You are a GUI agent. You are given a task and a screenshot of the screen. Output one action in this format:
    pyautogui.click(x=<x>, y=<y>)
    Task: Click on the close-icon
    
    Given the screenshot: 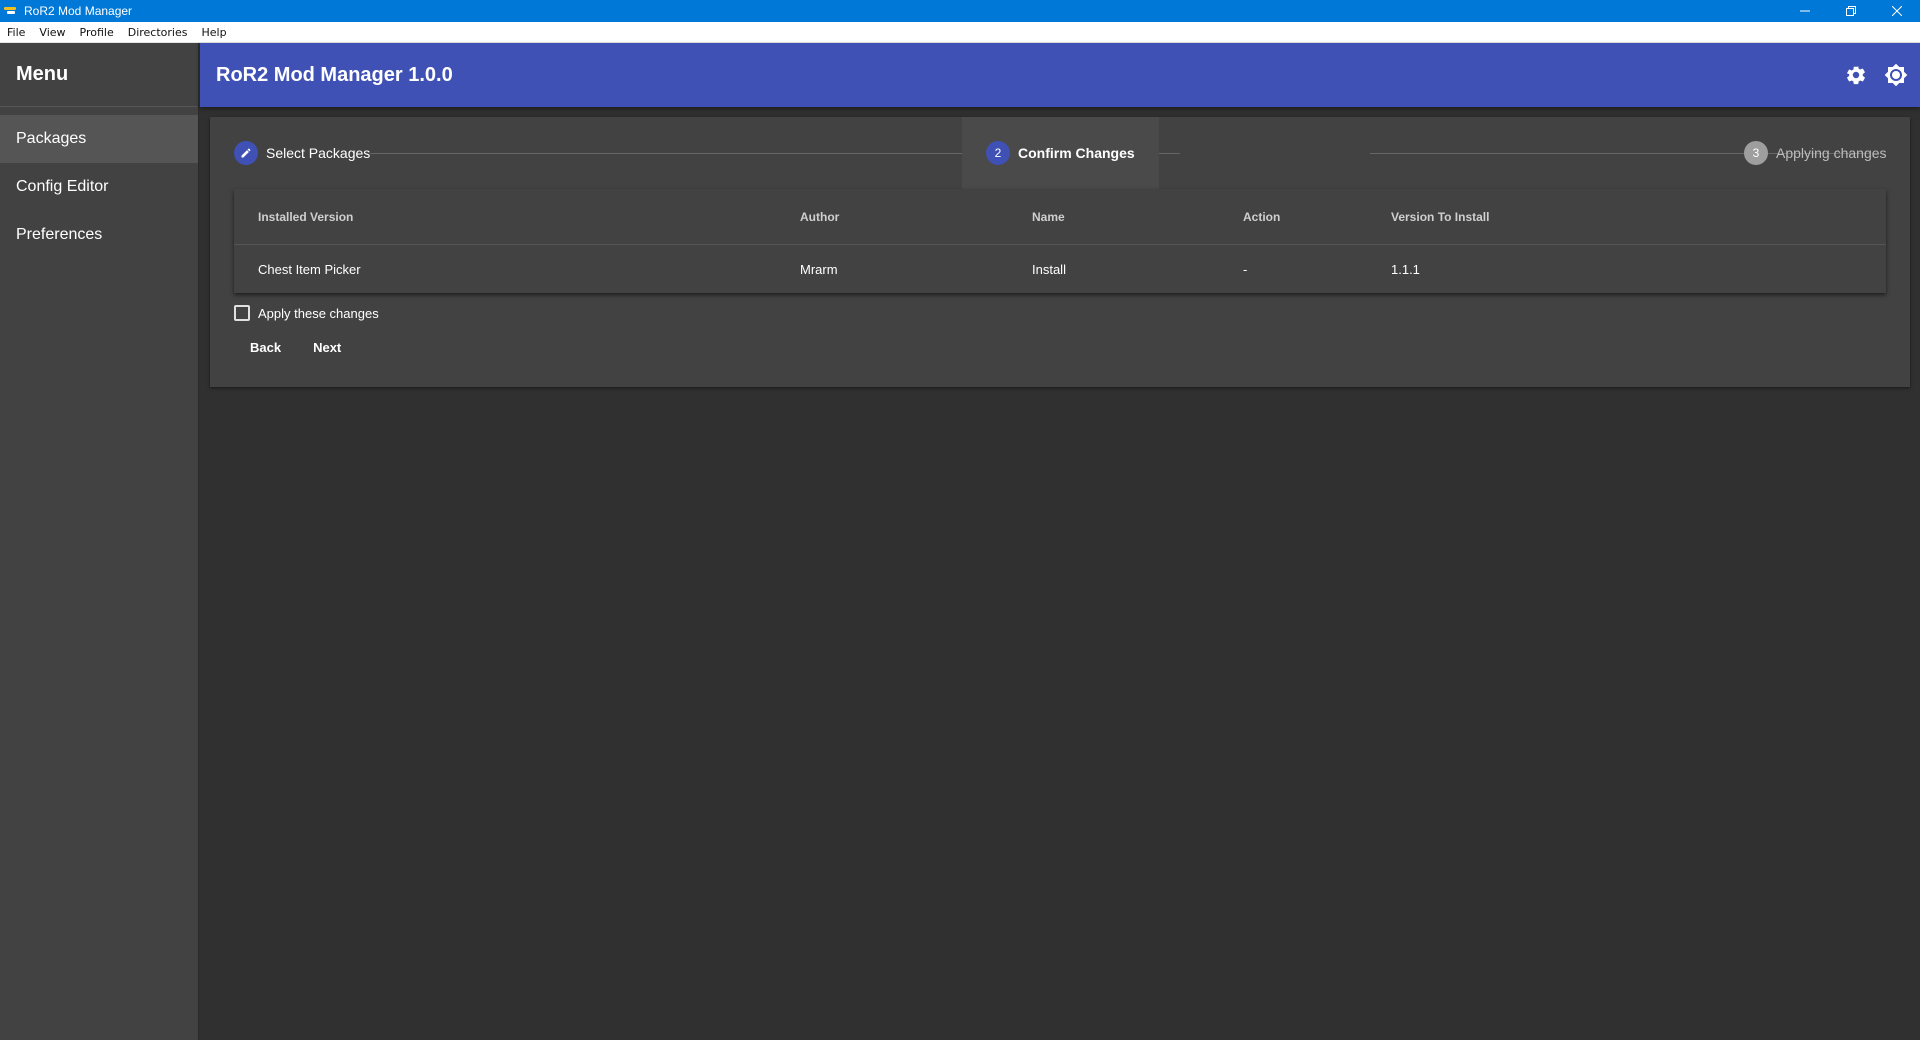 What is the action you would take?
    pyautogui.click(x=1897, y=11)
    